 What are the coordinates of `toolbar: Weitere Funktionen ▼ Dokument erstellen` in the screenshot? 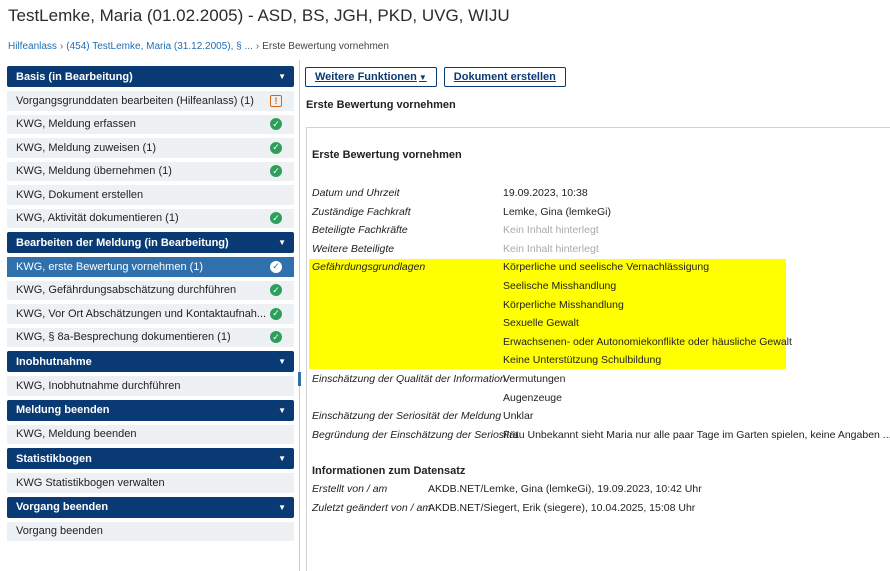 It's located at (435, 77).